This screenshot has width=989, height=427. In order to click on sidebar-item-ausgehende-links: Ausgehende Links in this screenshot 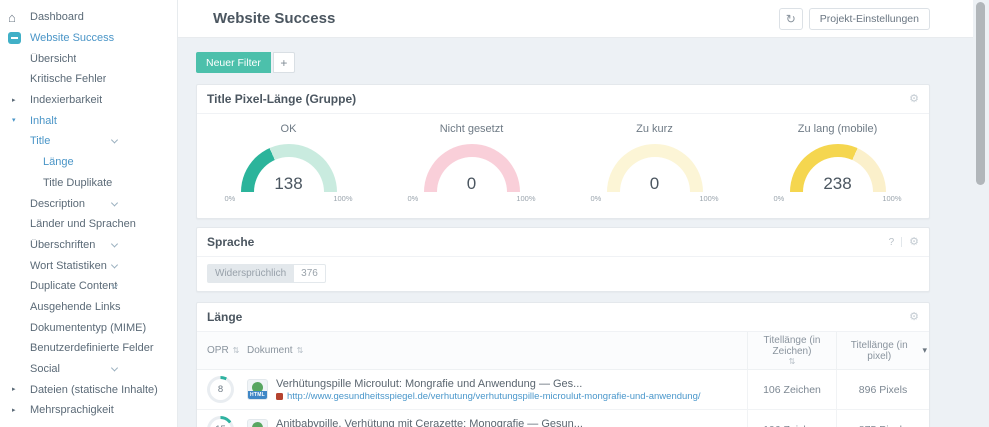, I will do `click(88, 307)`.